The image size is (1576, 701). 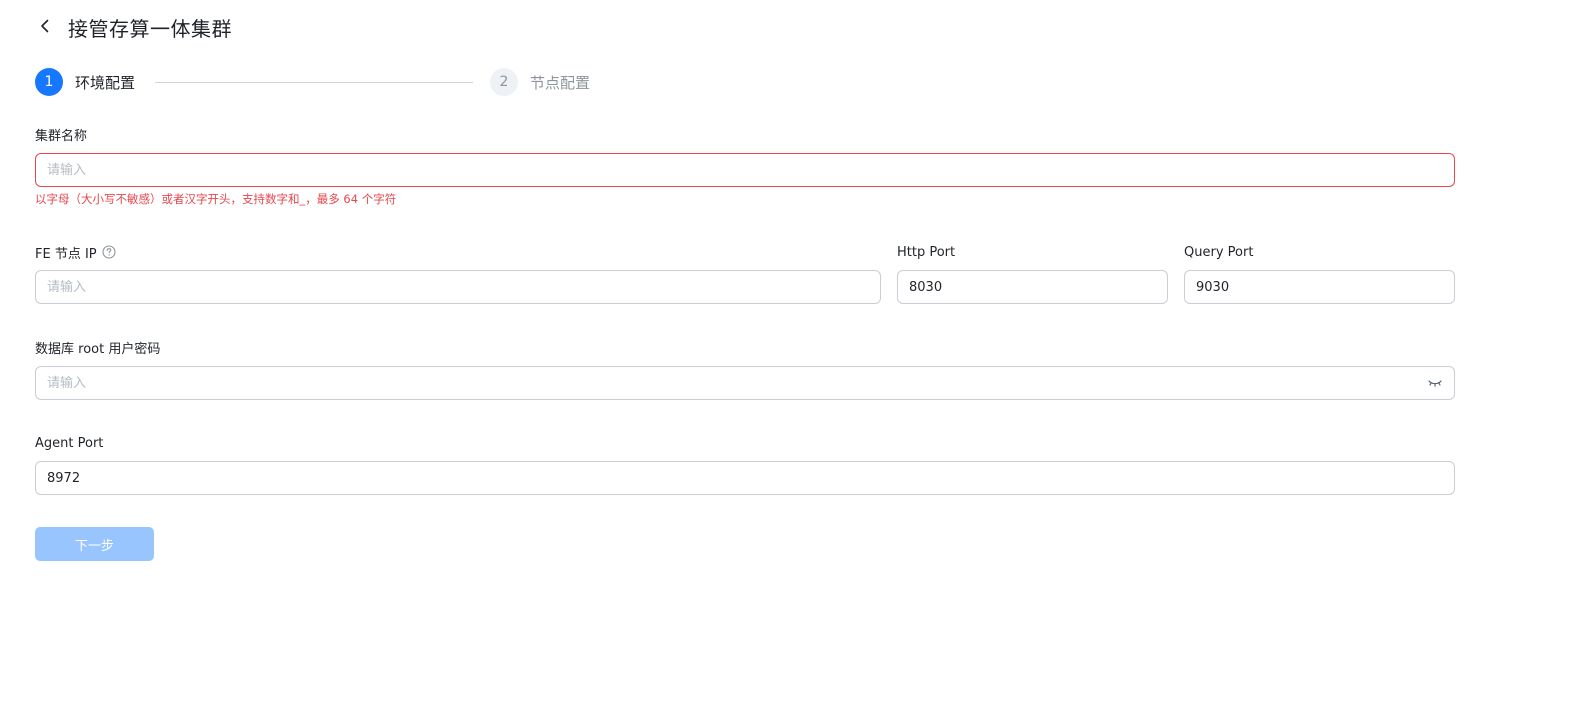 What do you see at coordinates (61, 136) in the screenshot?
I see `cluster-name-label: 集群名称` at bounding box center [61, 136].